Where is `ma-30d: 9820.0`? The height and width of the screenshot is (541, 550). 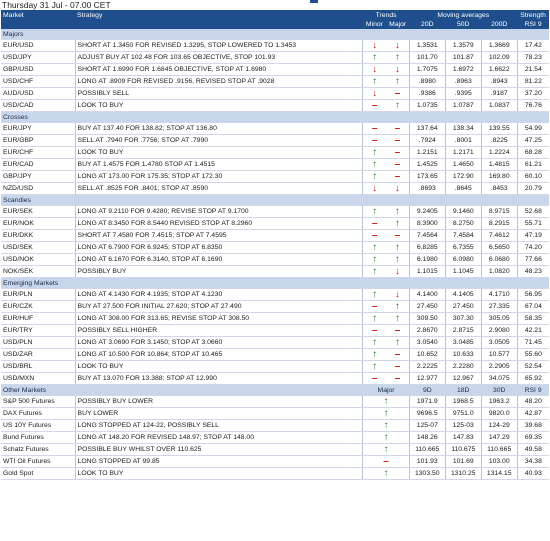 ma-30d: 9820.0 is located at coordinates (499, 413).